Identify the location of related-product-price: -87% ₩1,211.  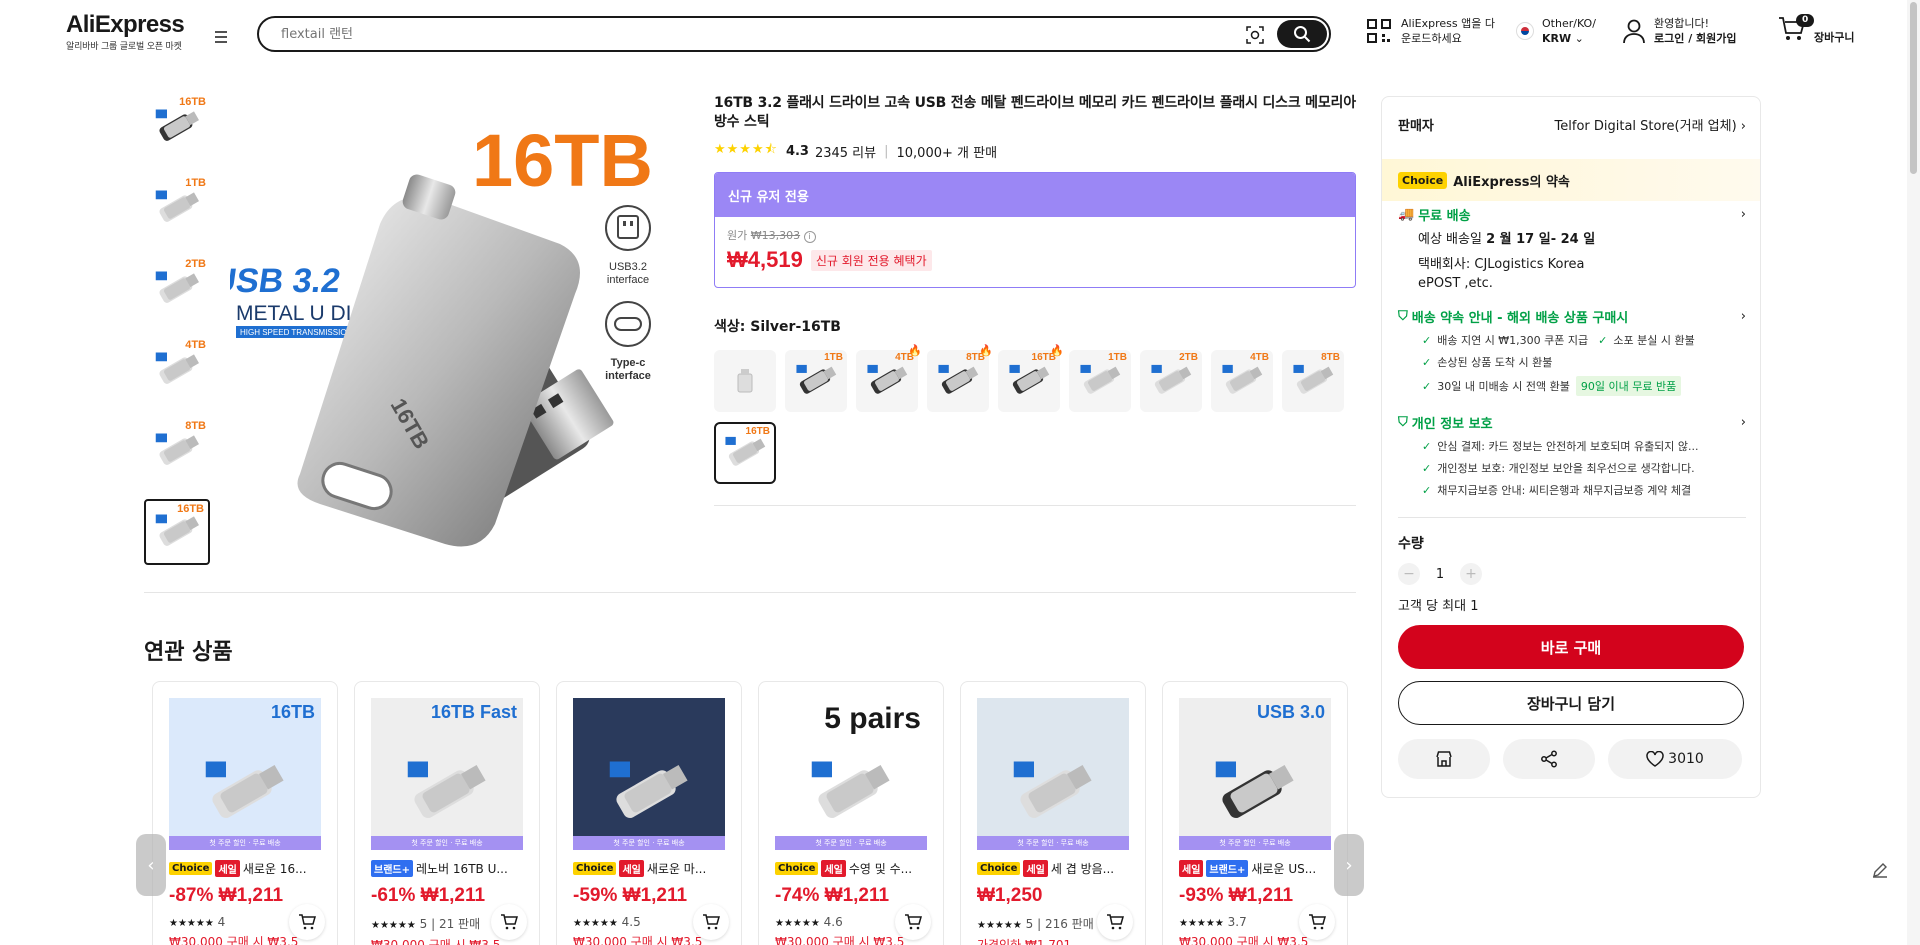
(226, 895).